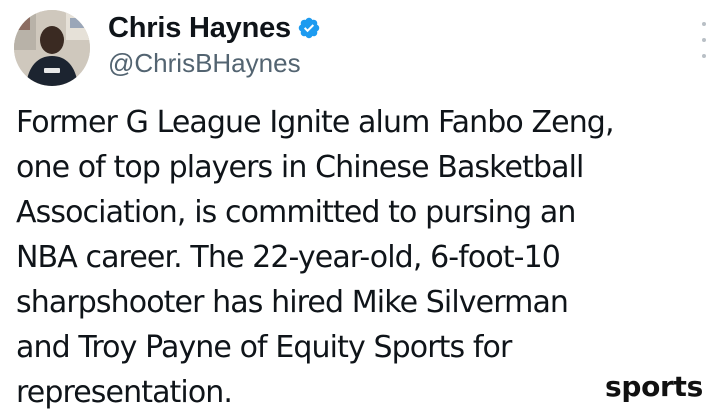  What do you see at coordinates (204, 63) in the screenshot?
I see `author-handle: @ChrisBHaynes` at bounding box center [204, 63].